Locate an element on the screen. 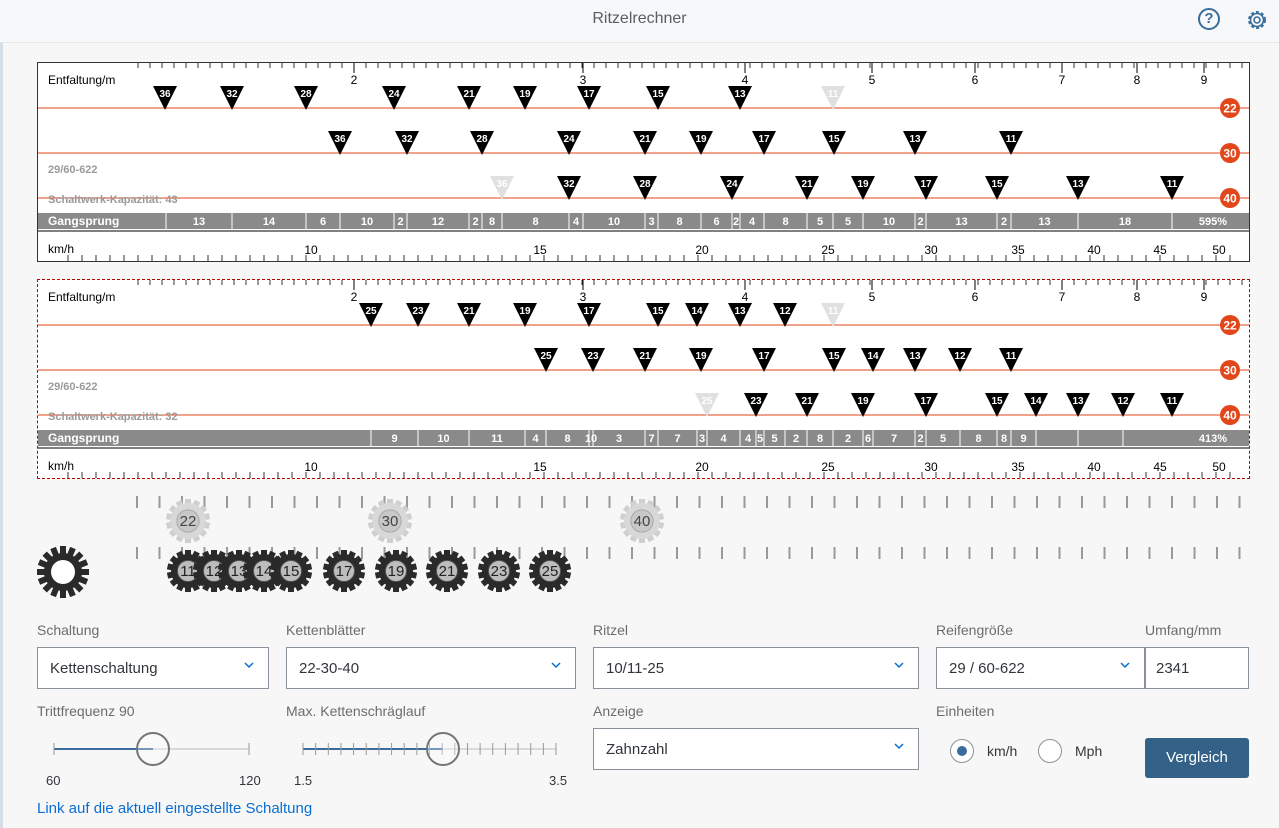 This screenshot has width=1279, height=828. kmh-tick-label: 50 is located at coordinates (1219, 467).